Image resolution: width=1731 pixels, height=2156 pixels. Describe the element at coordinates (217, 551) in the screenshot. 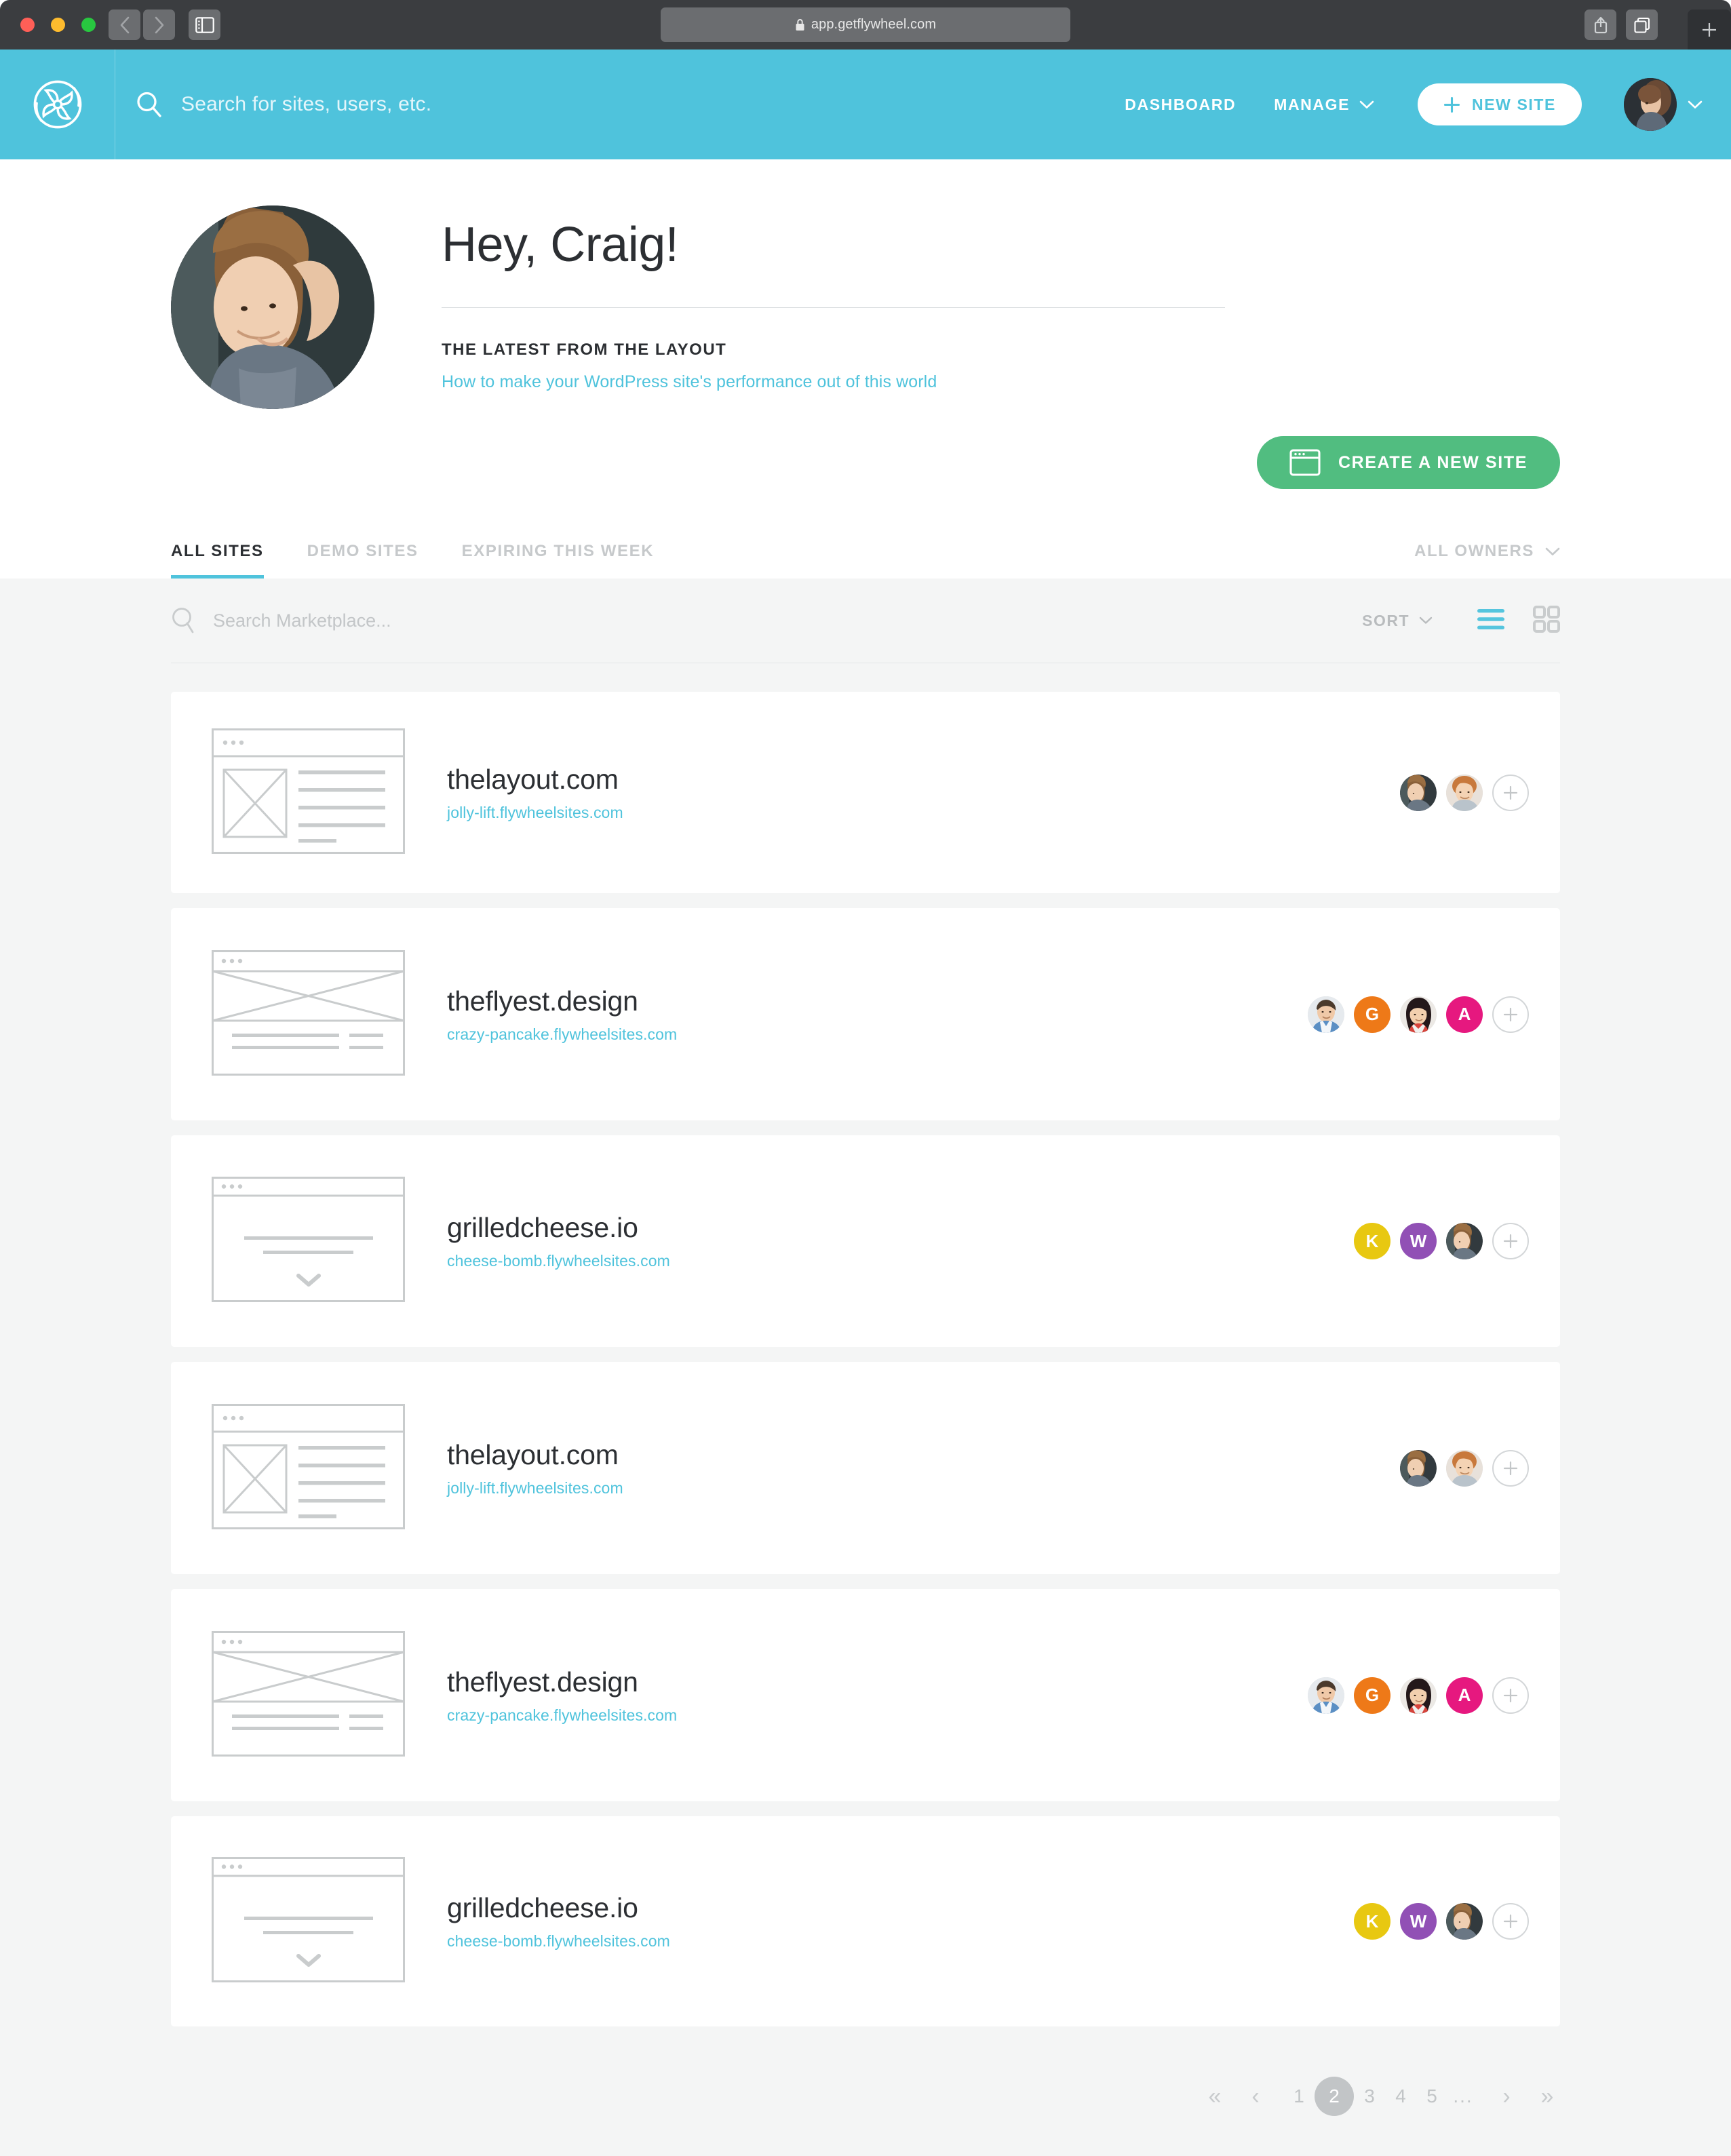

I see `tab-all-sites-label: ALL SITES` at that location.